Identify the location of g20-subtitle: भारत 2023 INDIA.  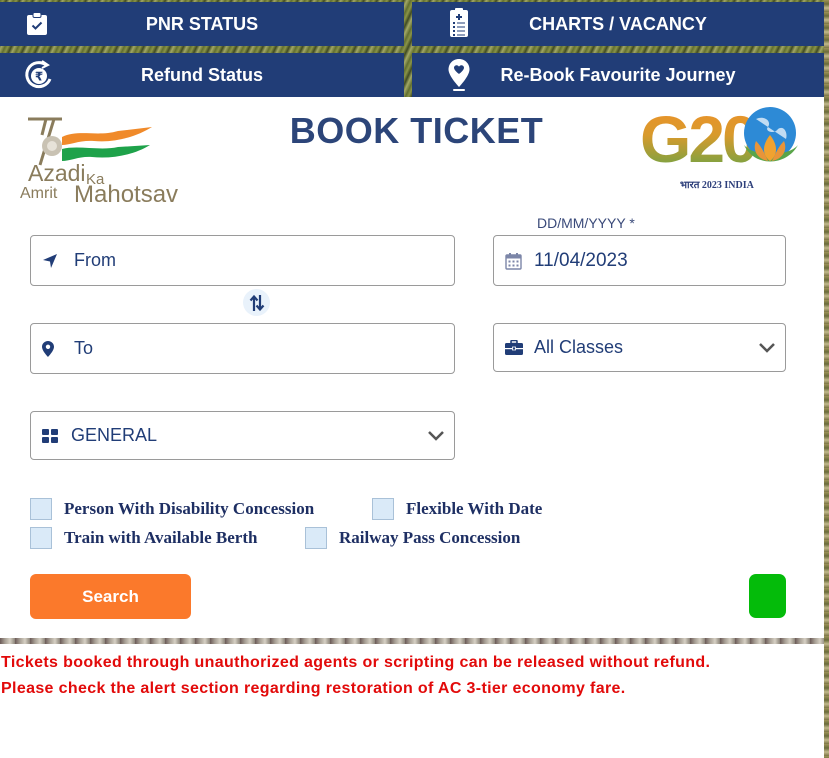
(717, 185).